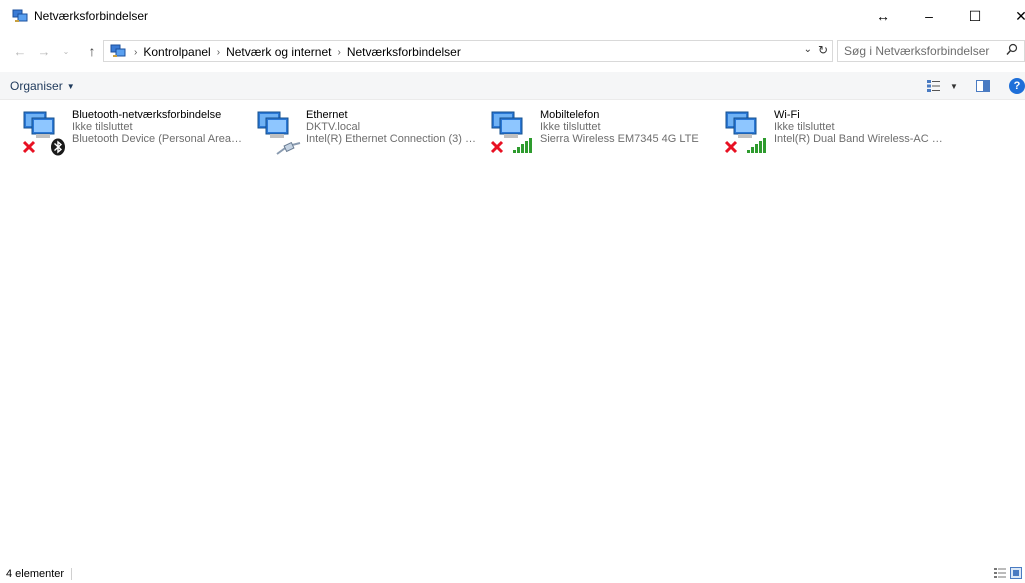 The height and width of the screenshot is (583, 1025). Describe the element at coordinates (91, 16) in the screenshot. I see `window-title: Netværksforbindelser` at that location.